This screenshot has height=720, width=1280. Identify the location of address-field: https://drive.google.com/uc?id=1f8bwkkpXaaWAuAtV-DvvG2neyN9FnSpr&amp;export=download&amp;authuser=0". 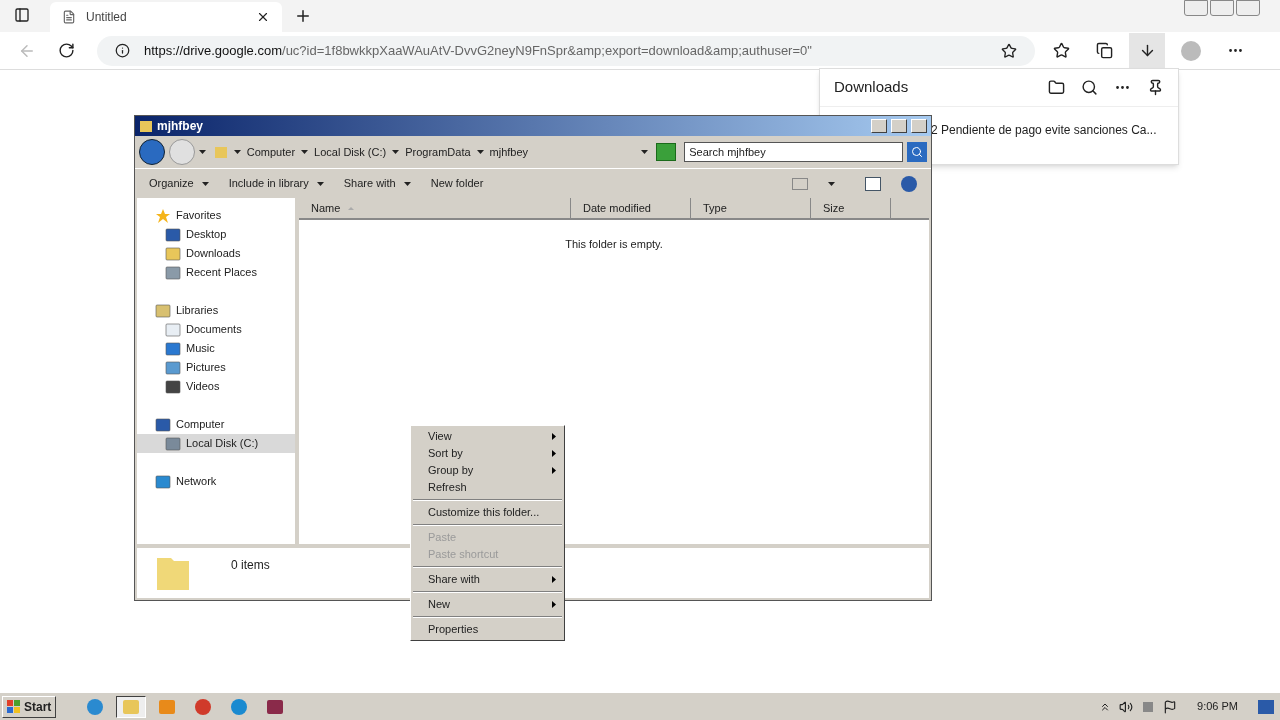
(566, 50).